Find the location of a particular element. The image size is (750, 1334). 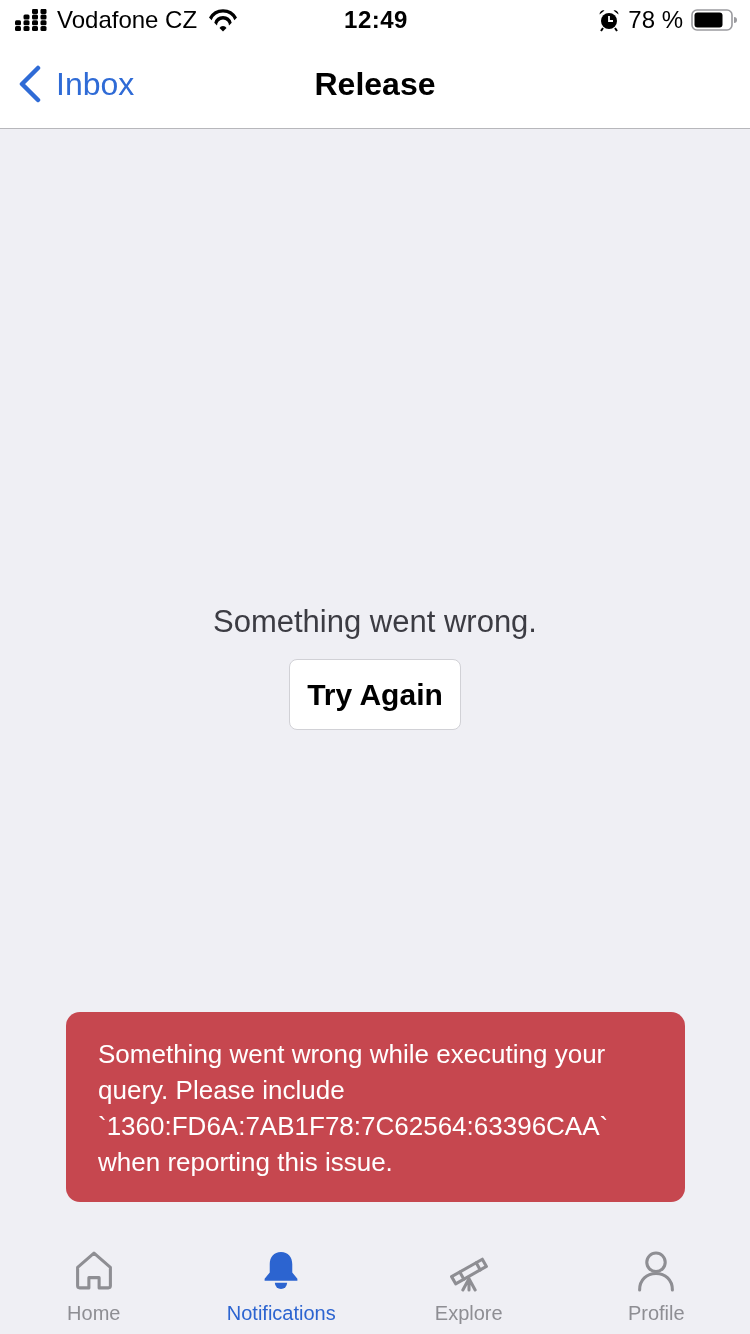

signal-icon is located at coordinates (31, 20).